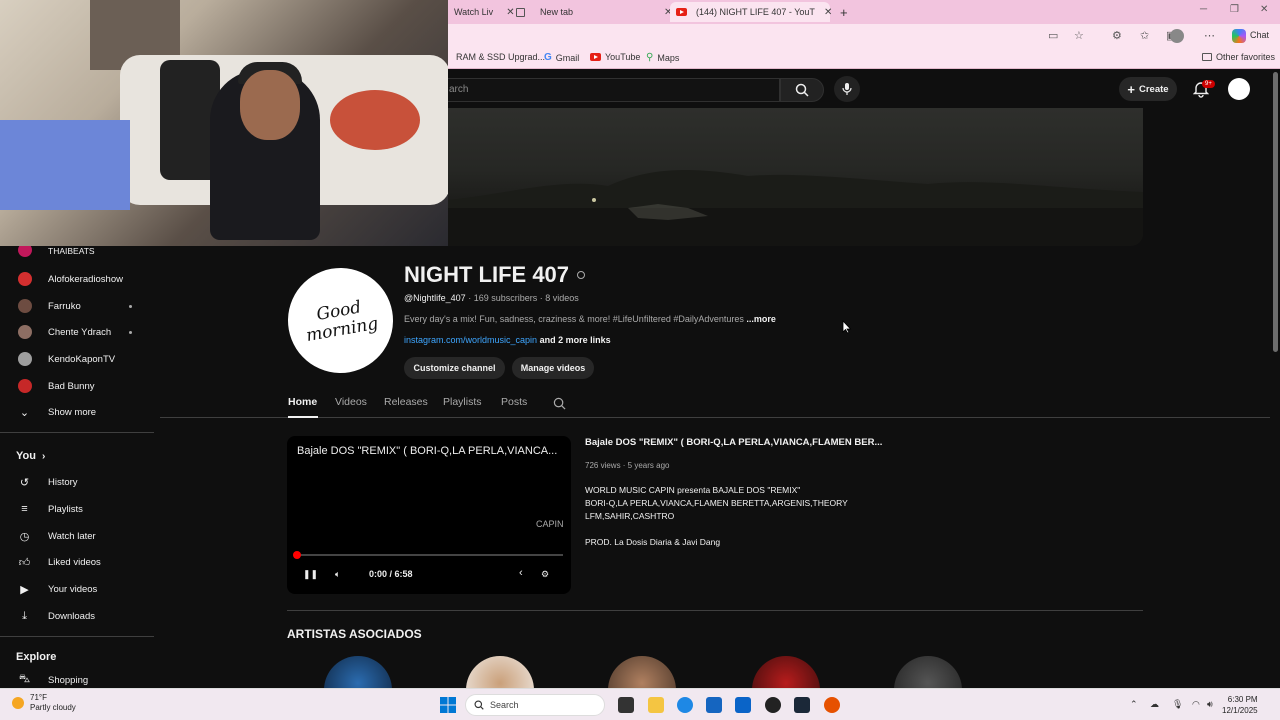  What do you see at coordinates (653, 542) in the screenshot?
I see `featured-video-prod: PROD. La Dosis Diaria & Javi Dang` at bounding box center [653, 542].